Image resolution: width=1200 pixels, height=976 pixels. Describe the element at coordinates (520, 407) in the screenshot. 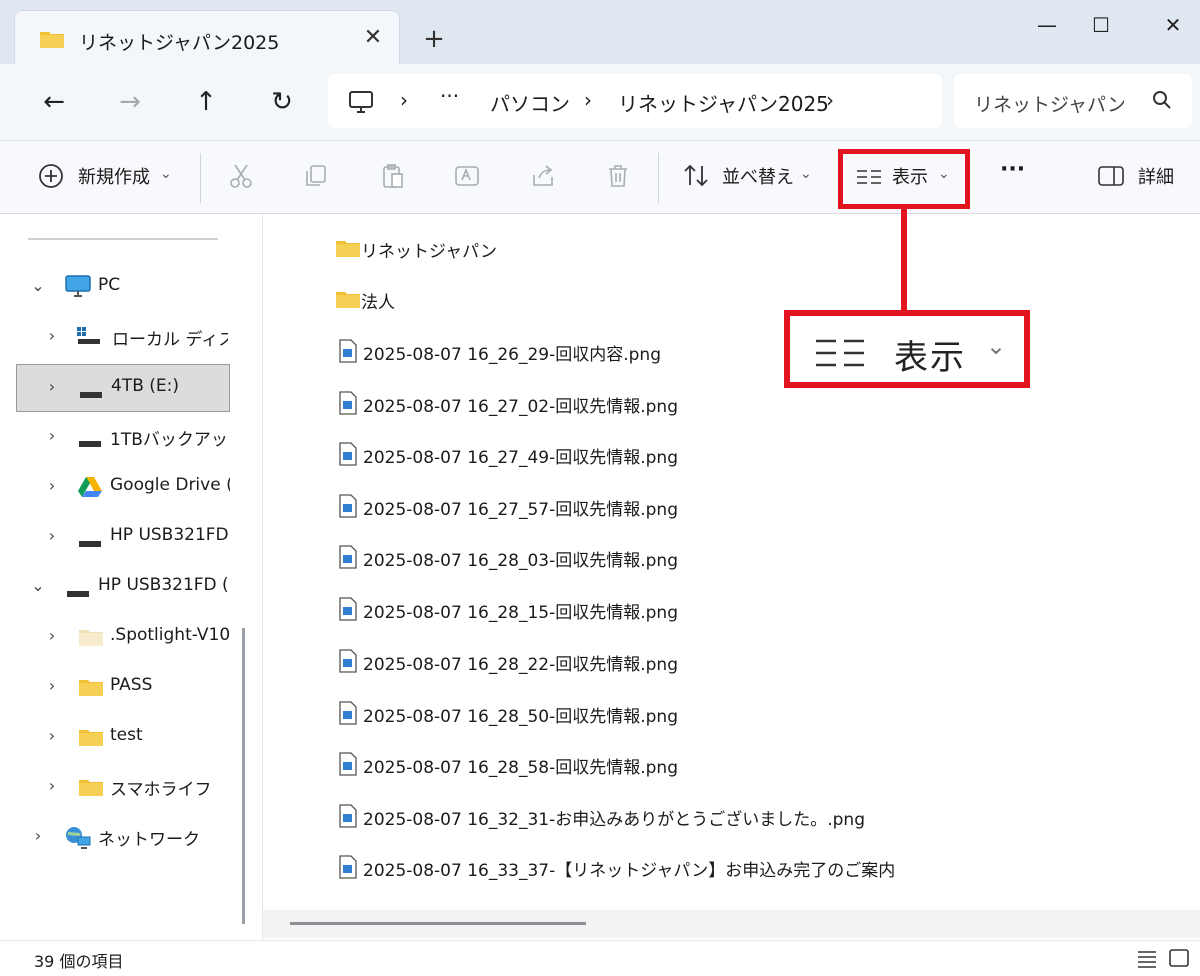

I see `file-name: 2025-08-07 16_27_02-回収先情報.png` at that location.